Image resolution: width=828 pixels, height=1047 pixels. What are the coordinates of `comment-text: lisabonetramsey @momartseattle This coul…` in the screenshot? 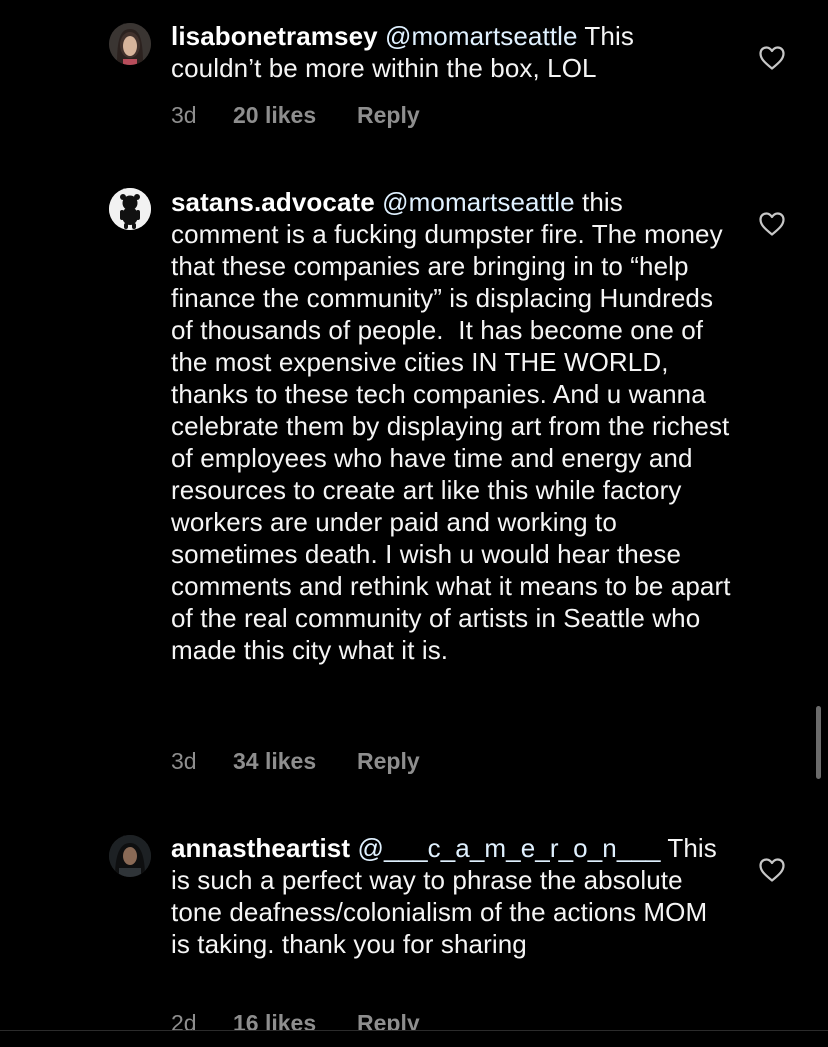 It's located at (451, 52).